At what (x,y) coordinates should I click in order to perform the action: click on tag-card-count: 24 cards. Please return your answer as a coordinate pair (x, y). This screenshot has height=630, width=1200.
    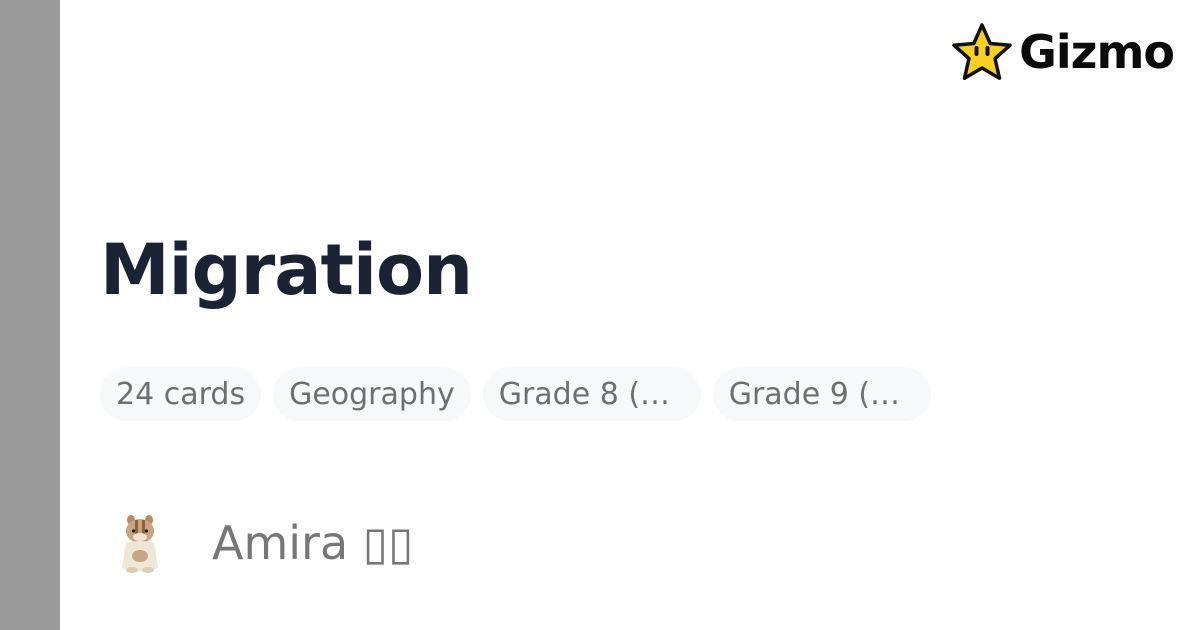
    Looking at the image, I should click on (181, 394).